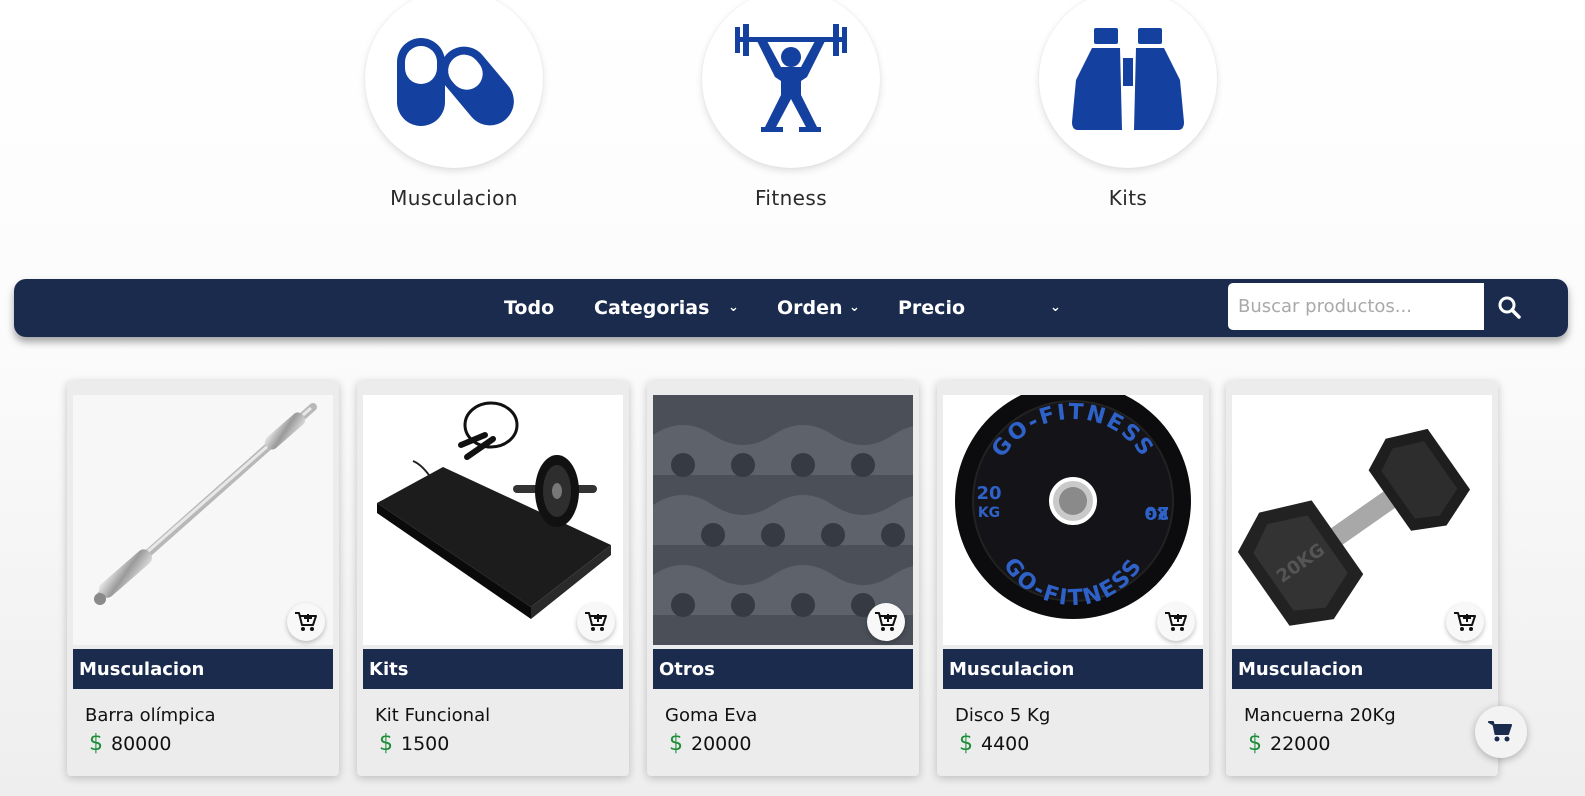 This screenshot has width=1585, height=796. I want to click on product-price: $ 4400, so click(994, 743).